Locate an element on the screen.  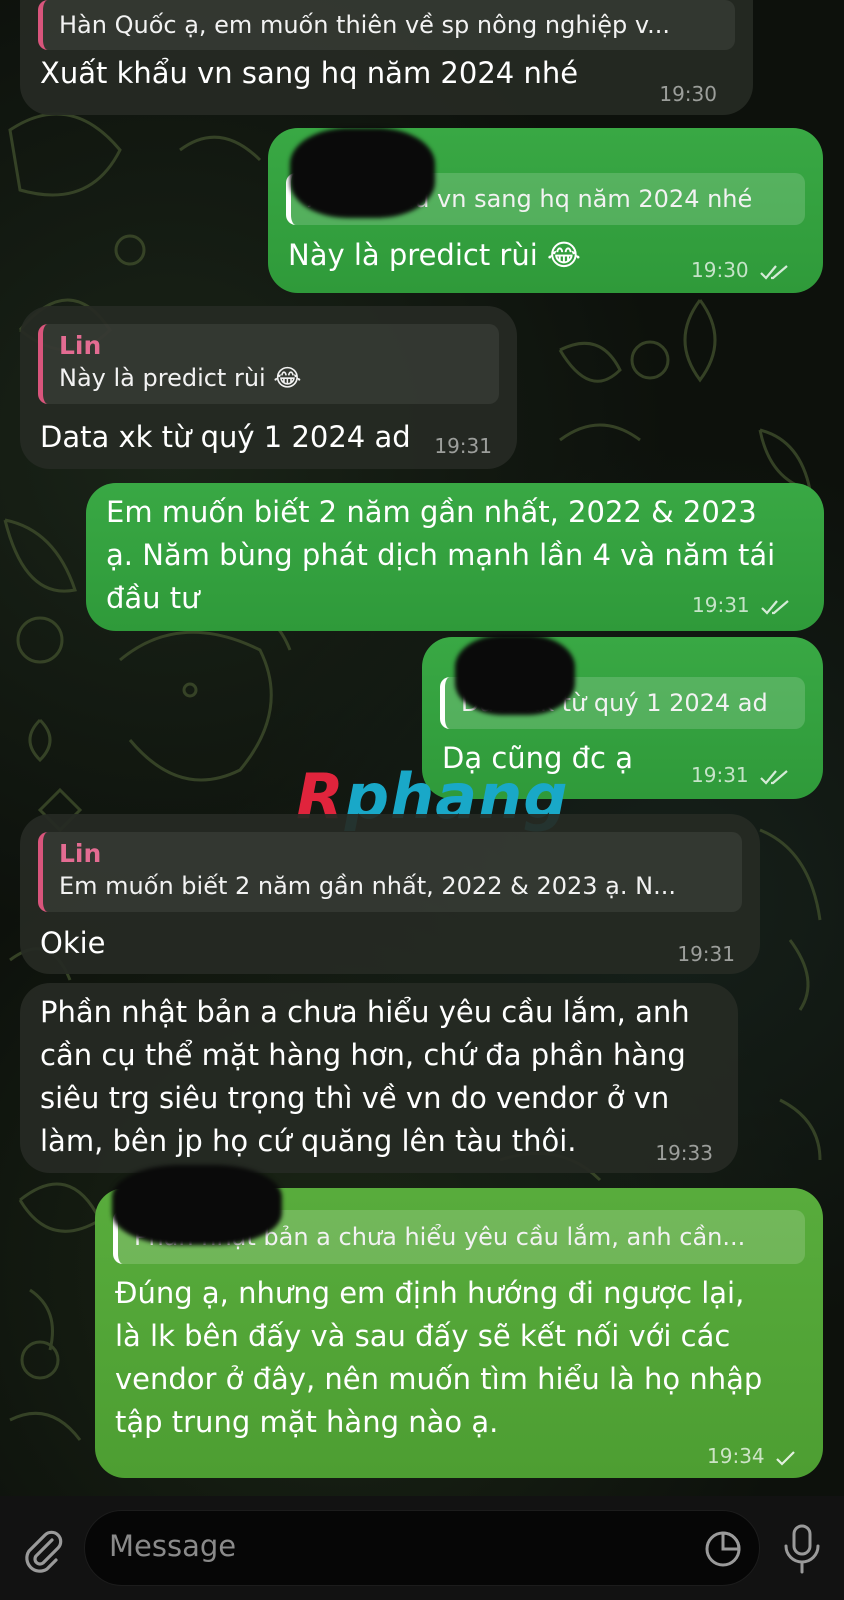
message-time-row: 19:30 is located at coordinates (741, 270).